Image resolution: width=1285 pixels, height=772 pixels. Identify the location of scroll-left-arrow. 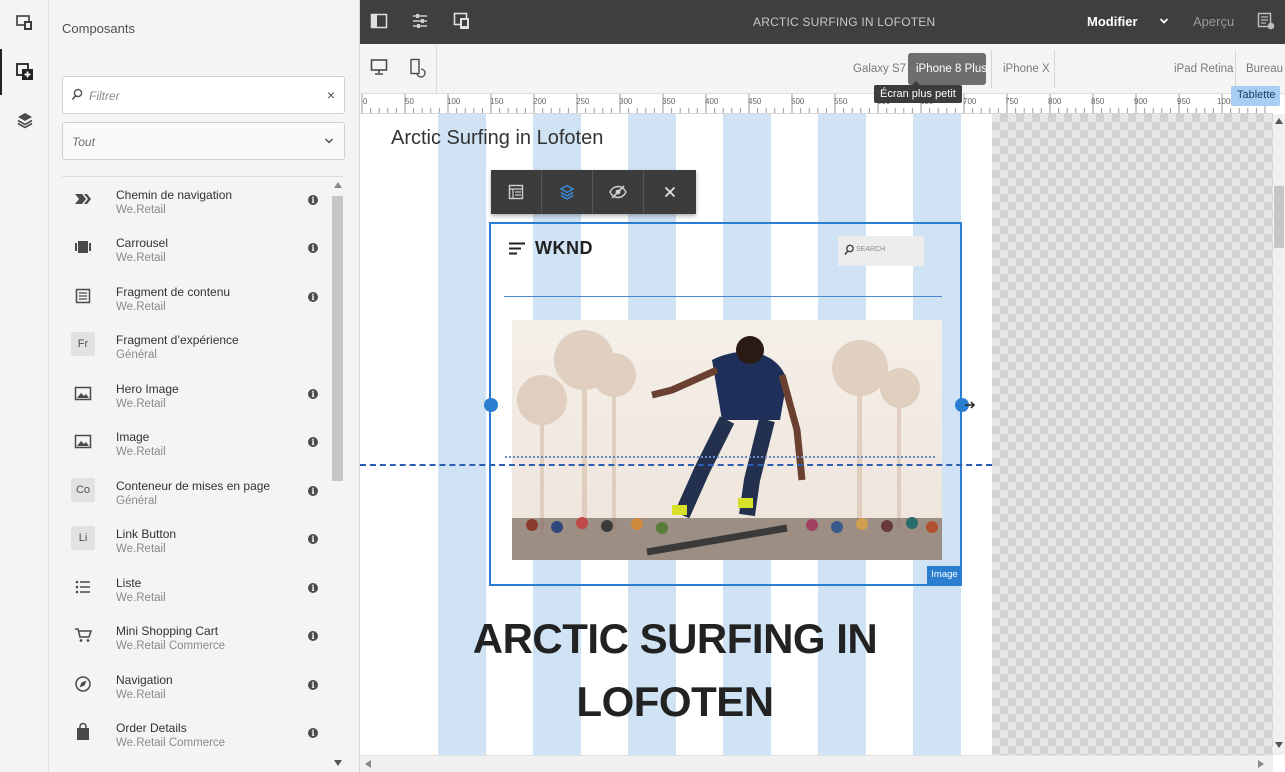
(368, 764).